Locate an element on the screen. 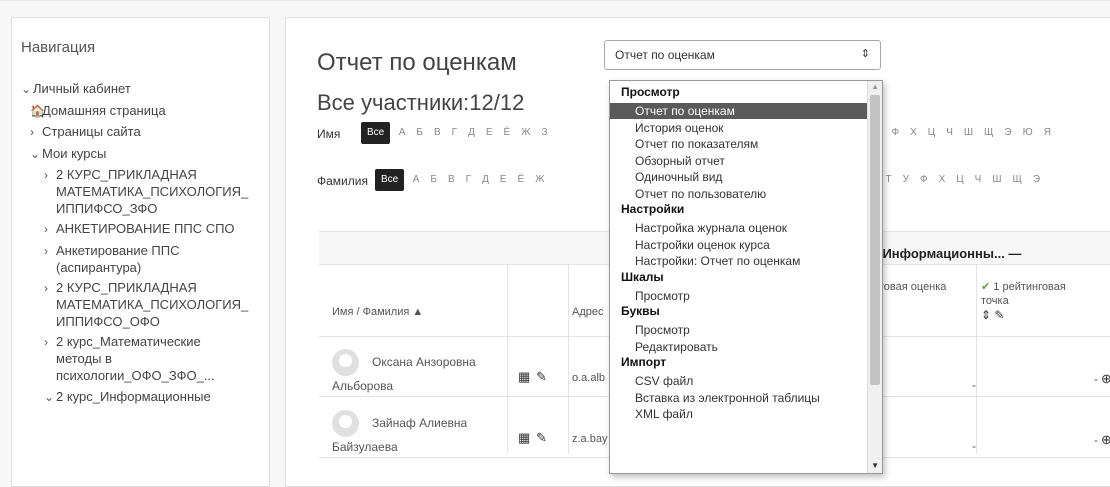 This screenshot has width=1110, height=487. dropdown-option: Обзорный отчет is located at coordinates (739, 161).